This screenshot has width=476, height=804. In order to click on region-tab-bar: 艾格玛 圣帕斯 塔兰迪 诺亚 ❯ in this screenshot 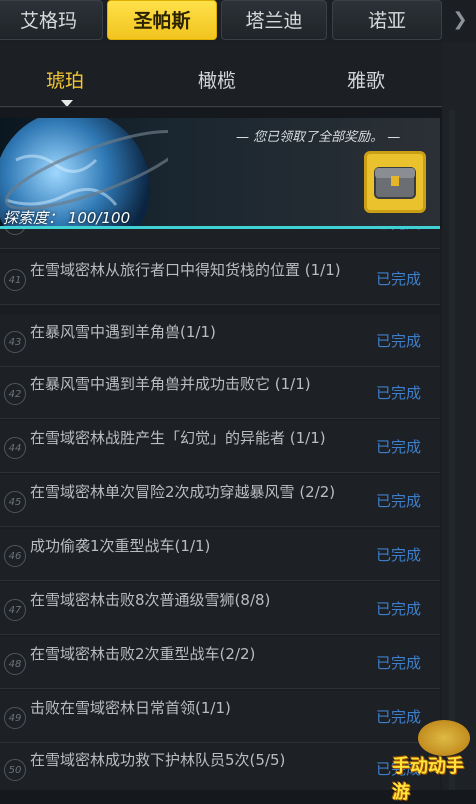, I will do `click(238, 21)`.